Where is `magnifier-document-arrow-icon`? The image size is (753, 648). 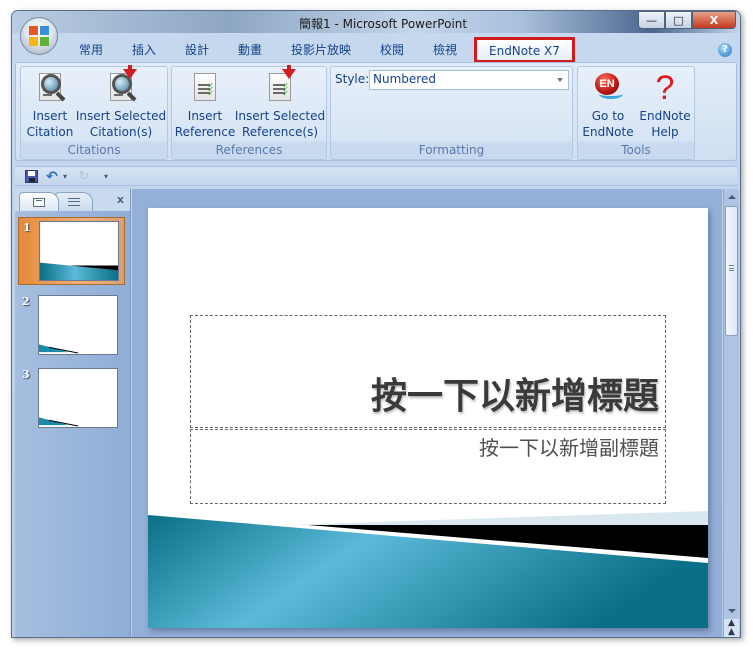 magnifier-document-arrow-icon is located at coordinates (121, 85).